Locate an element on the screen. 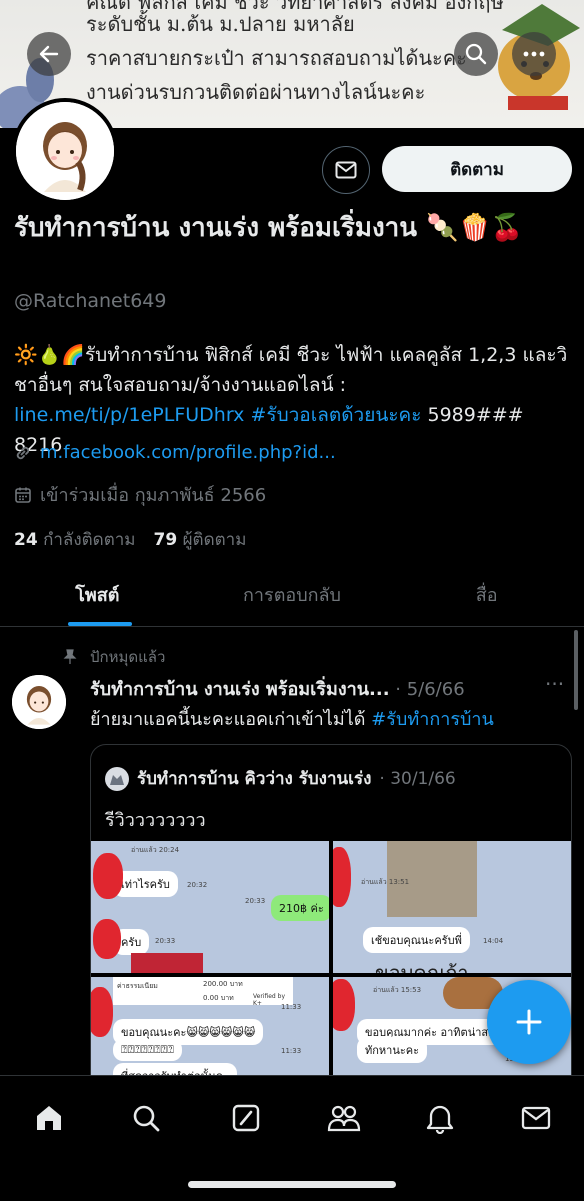 The image size is (584, 1201). message-button is located at coordinates (346, 170).